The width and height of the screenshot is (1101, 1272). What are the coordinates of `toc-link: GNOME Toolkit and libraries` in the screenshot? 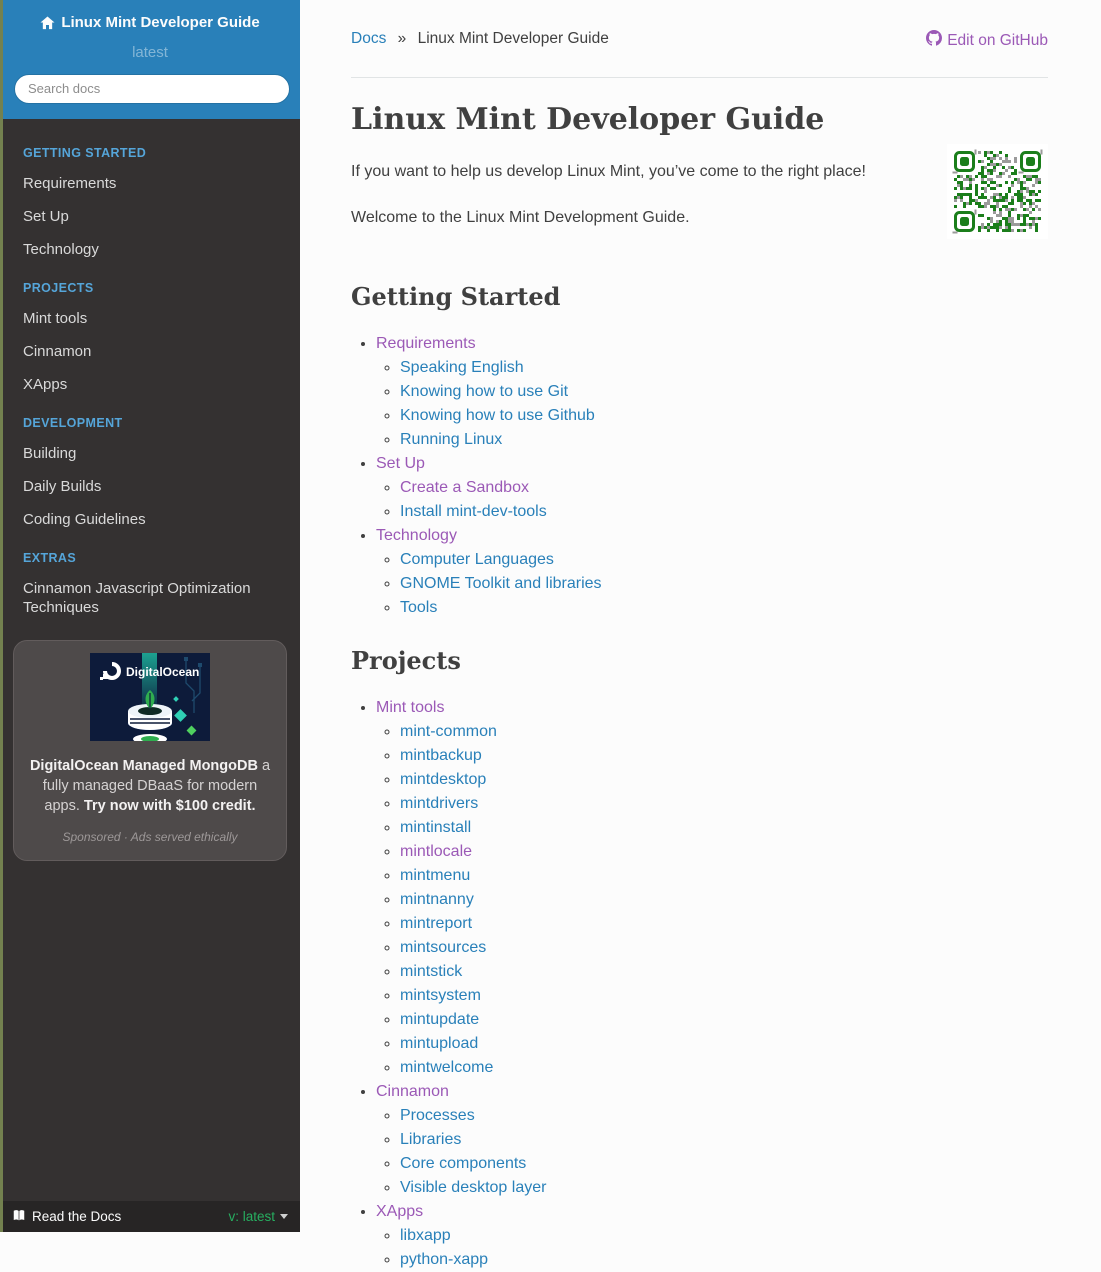 It's located at (501, 583).